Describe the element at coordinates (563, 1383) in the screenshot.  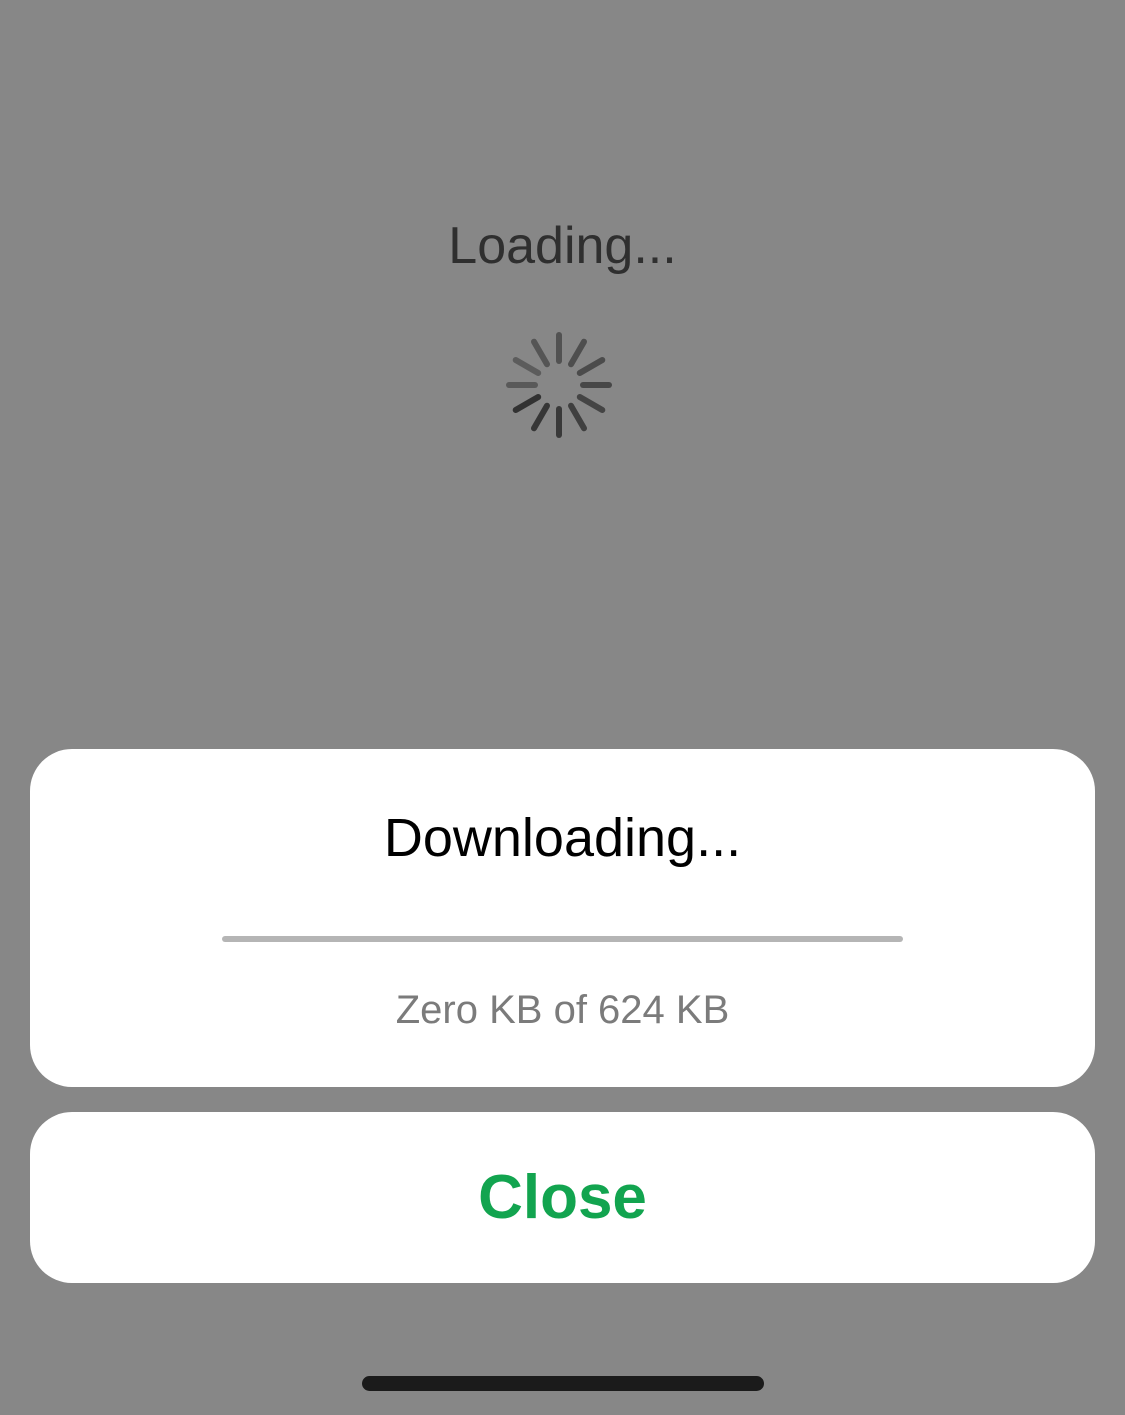
I see `home-indicator` at that location.